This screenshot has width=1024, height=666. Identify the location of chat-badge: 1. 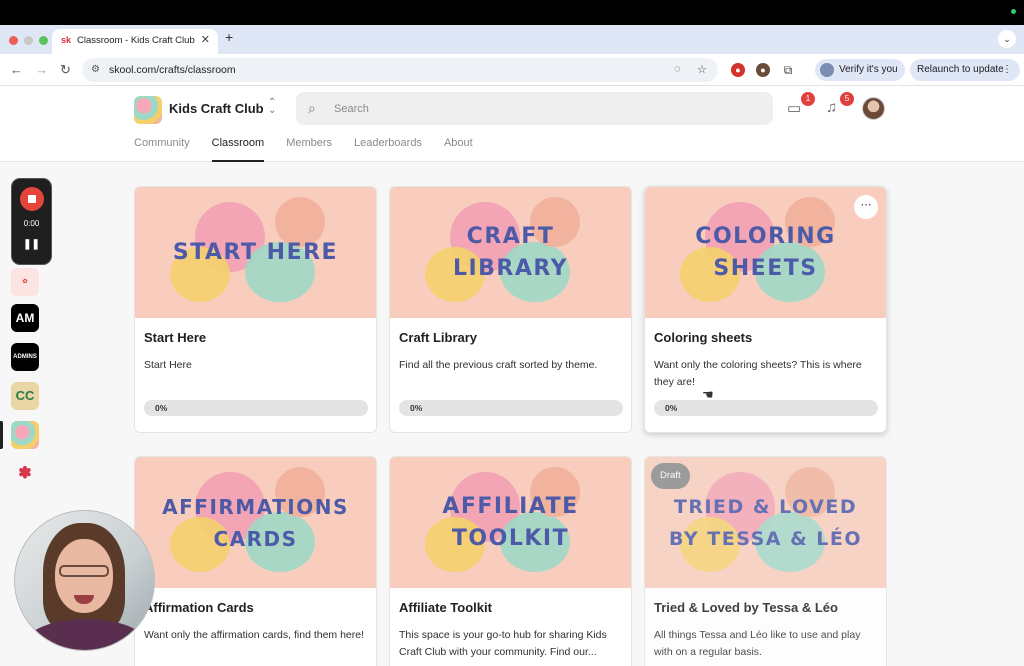
(808, 99).